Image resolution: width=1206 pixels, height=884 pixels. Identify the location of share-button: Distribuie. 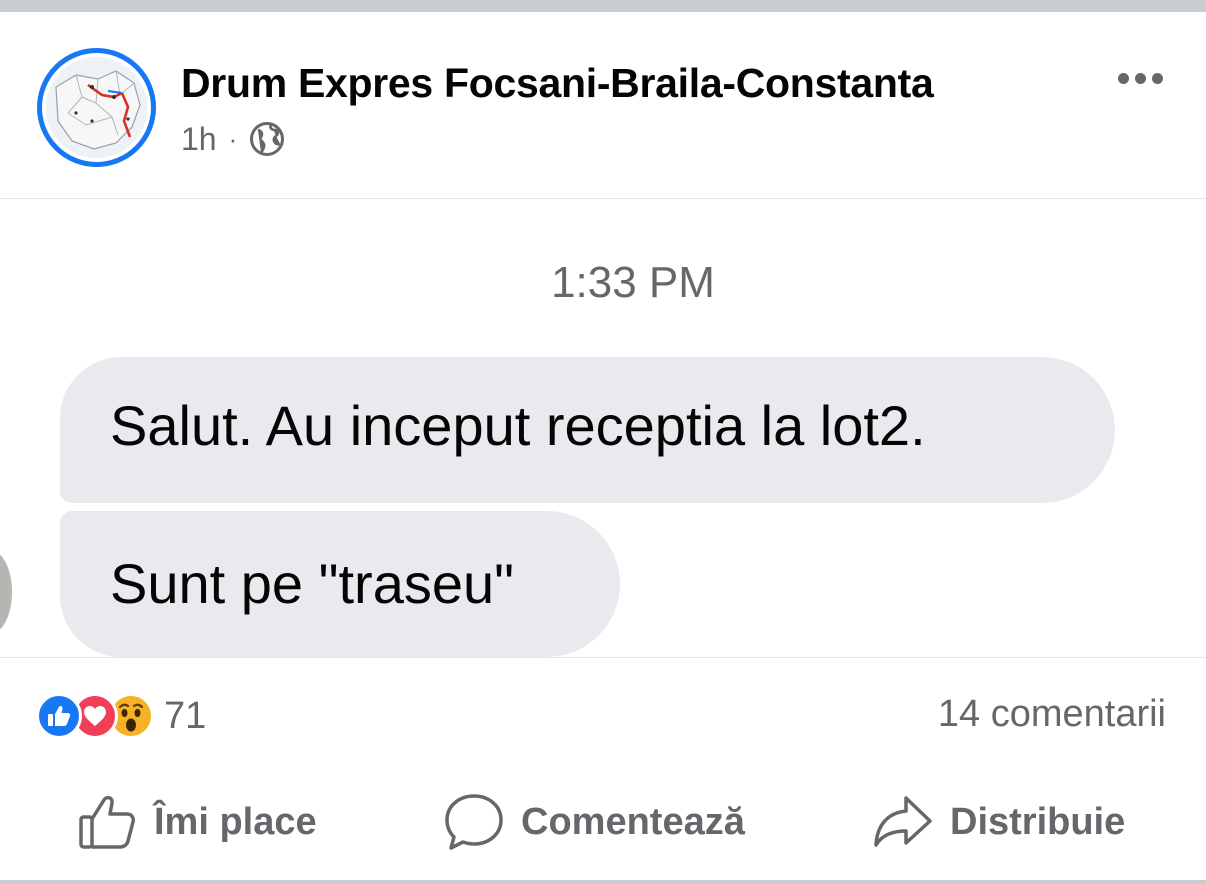
(998, 822).